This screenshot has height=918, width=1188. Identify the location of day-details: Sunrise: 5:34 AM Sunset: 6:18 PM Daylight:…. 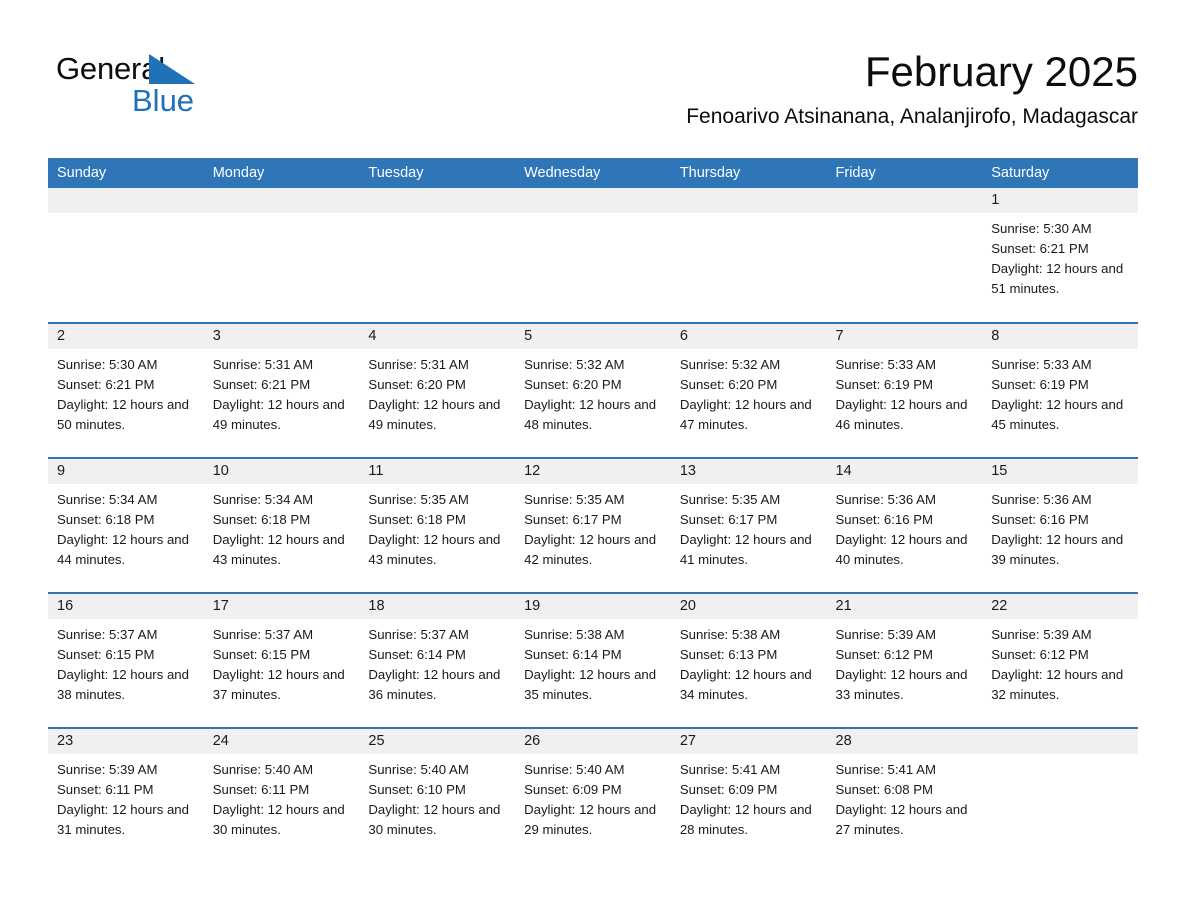
(282, 527).